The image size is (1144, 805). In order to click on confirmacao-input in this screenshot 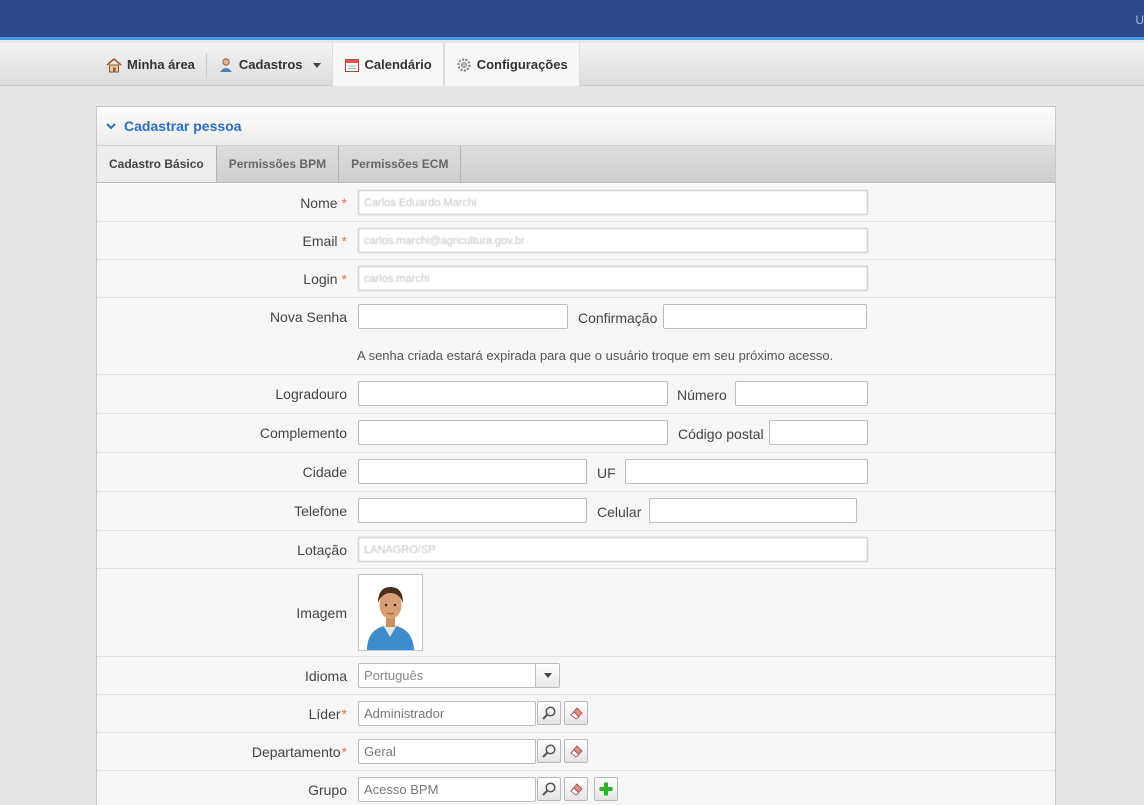, I will do `click(765, 316)`.